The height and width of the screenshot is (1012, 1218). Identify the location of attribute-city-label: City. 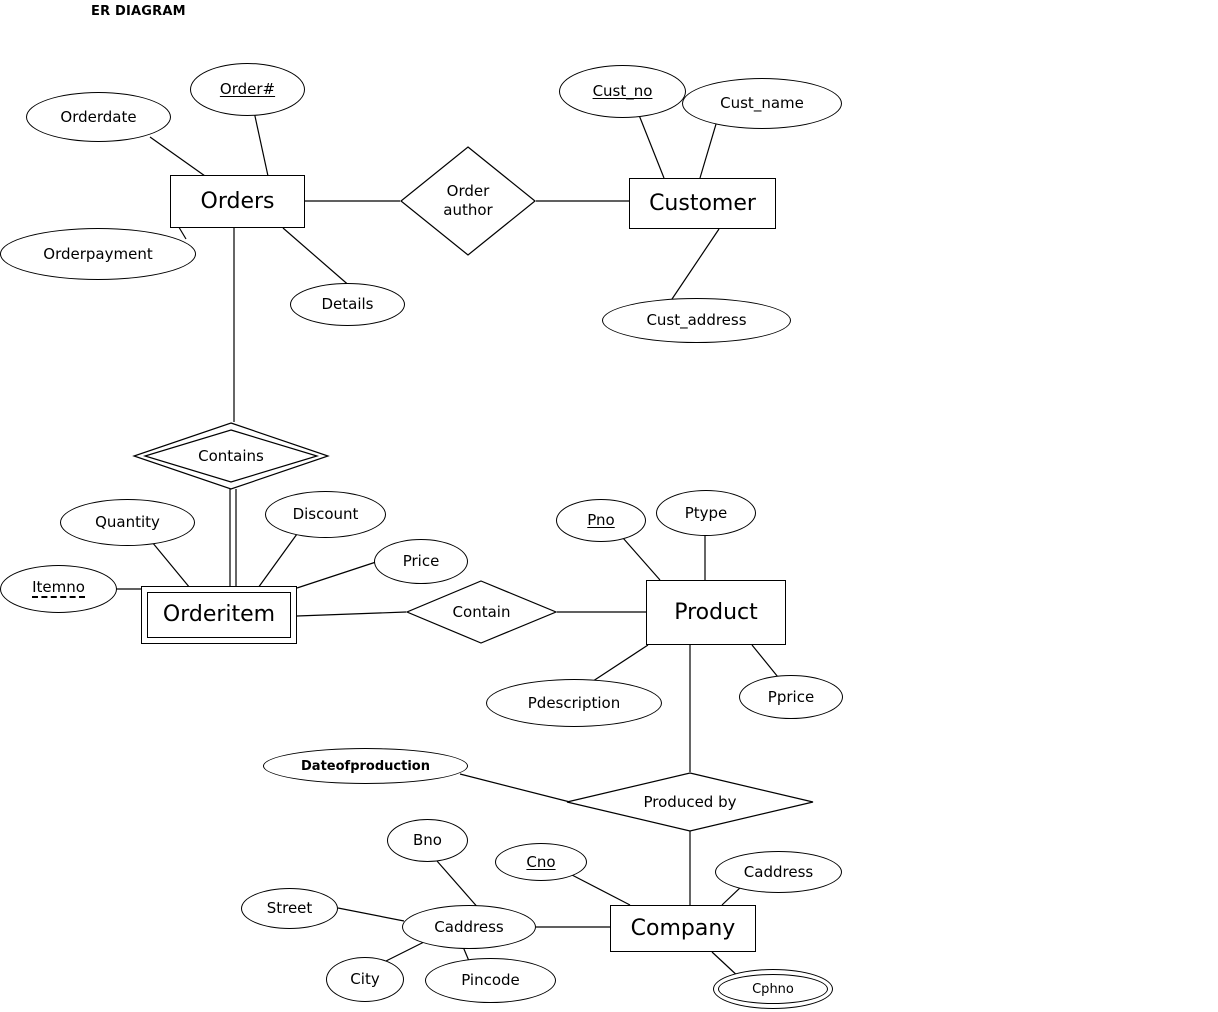
(365, 979).